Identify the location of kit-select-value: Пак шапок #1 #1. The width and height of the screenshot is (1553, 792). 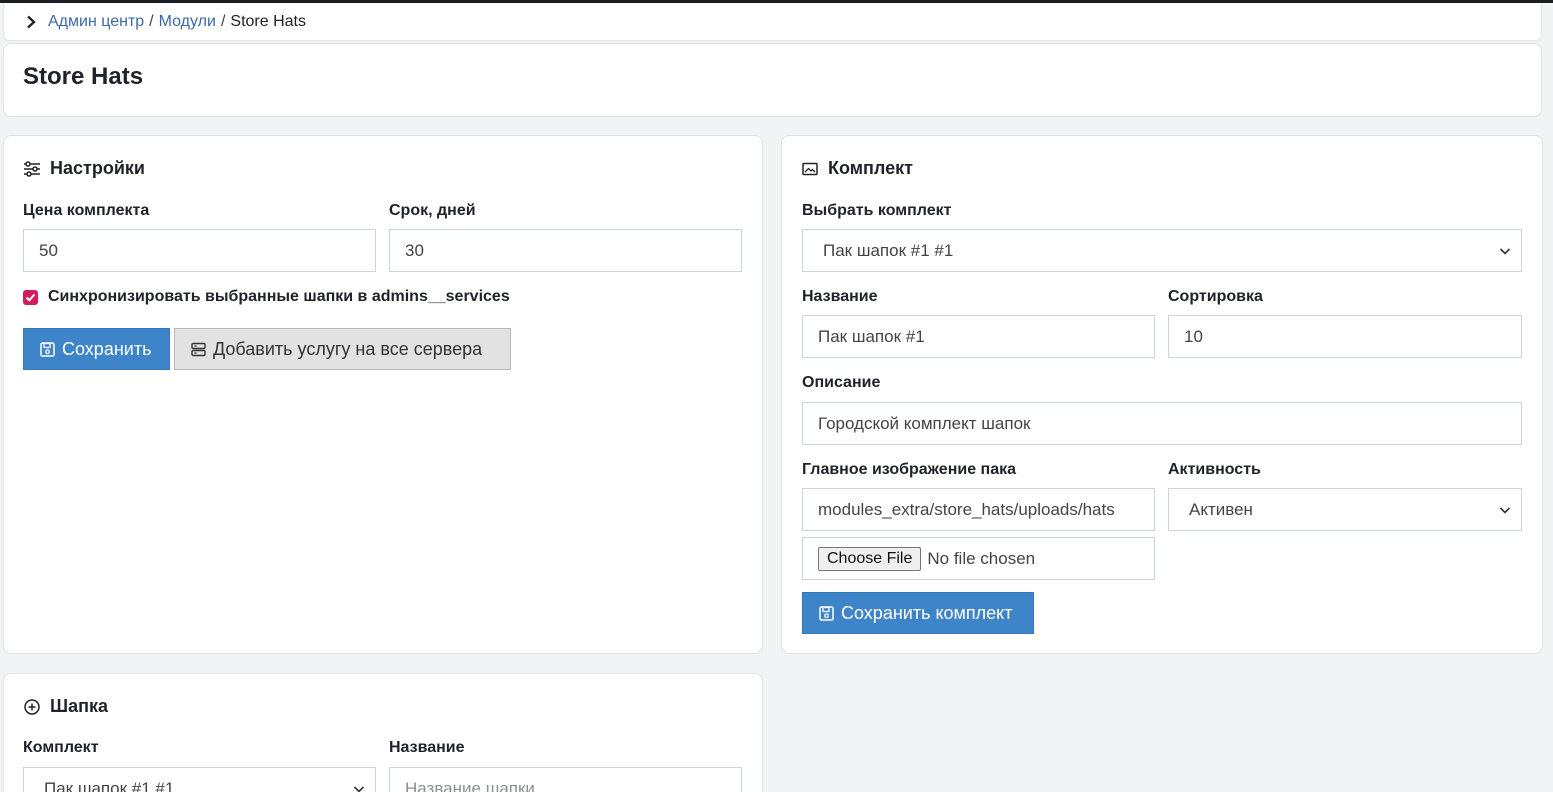
(888, 250).